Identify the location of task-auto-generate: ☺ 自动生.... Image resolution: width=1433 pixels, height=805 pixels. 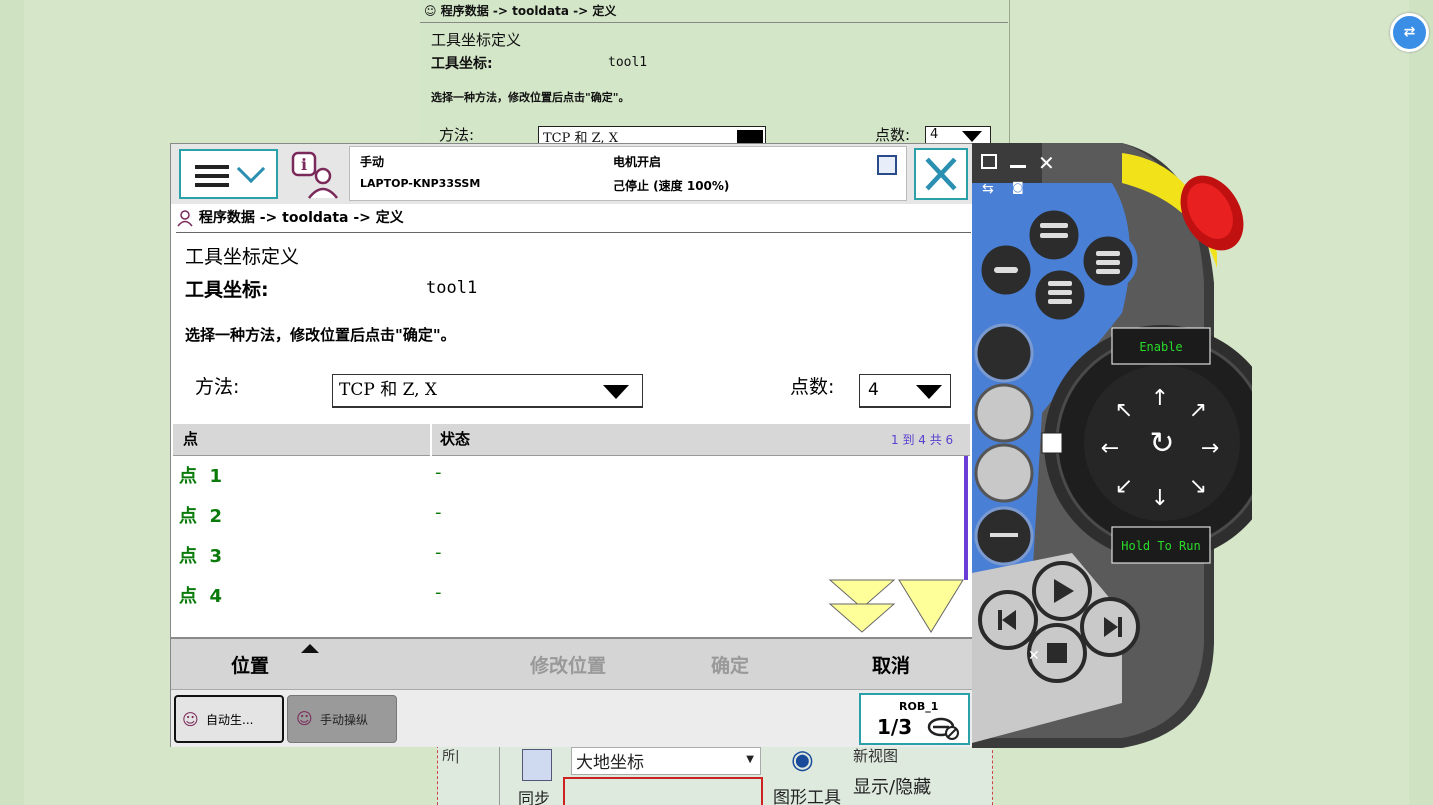
(229, 719).